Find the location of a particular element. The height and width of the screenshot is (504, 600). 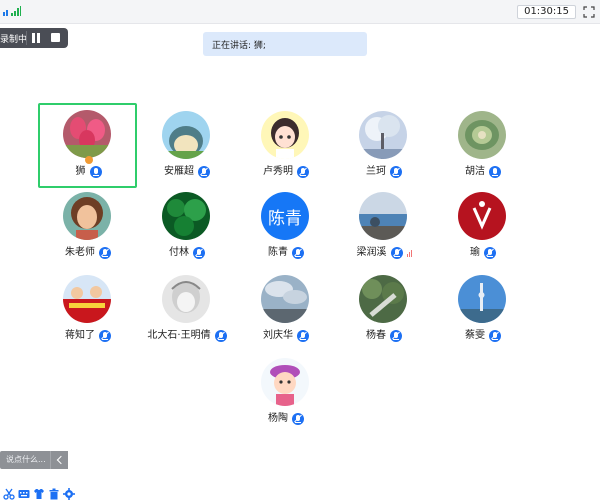

recording-label: 录制中 is located at coordinates (14, 40).